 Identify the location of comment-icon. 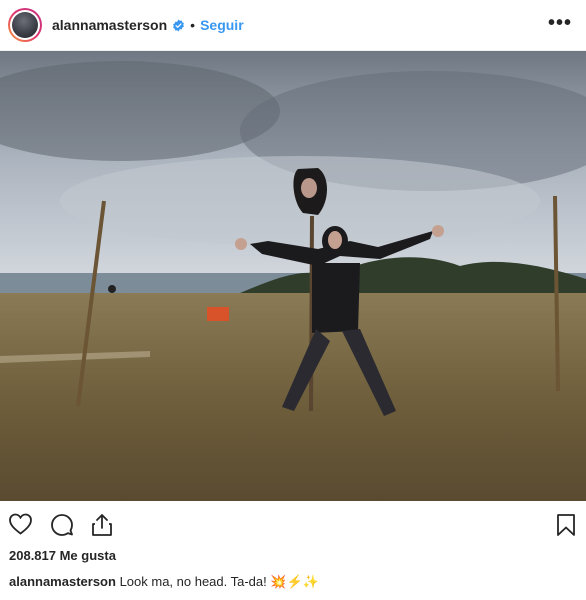
(62, 527).